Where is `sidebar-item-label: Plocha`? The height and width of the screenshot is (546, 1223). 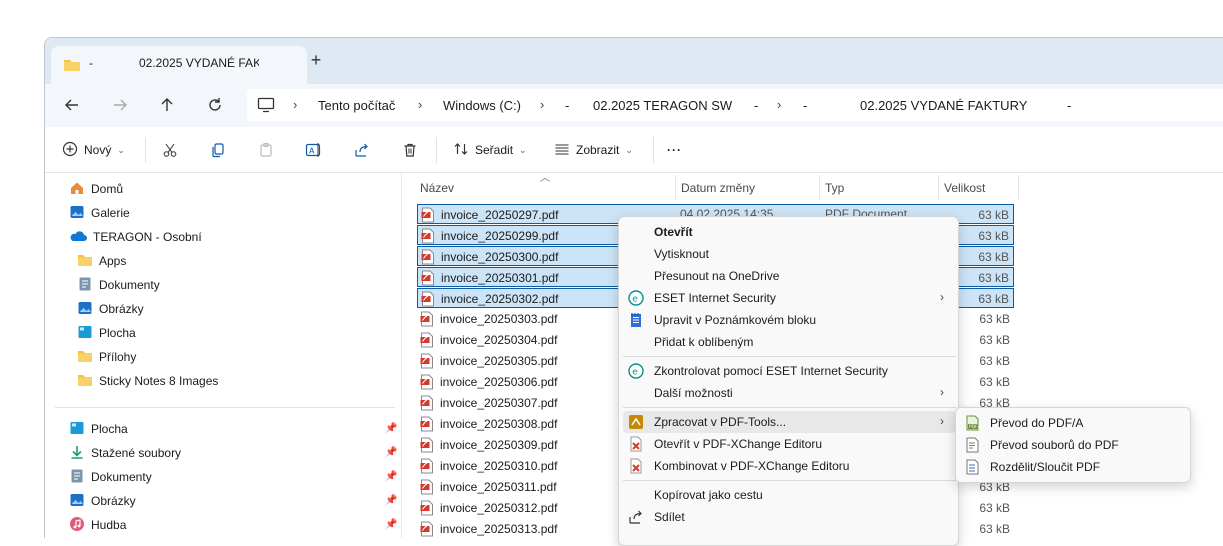 sidebar-item-label: Plocha is located at coordinates (109, 429).